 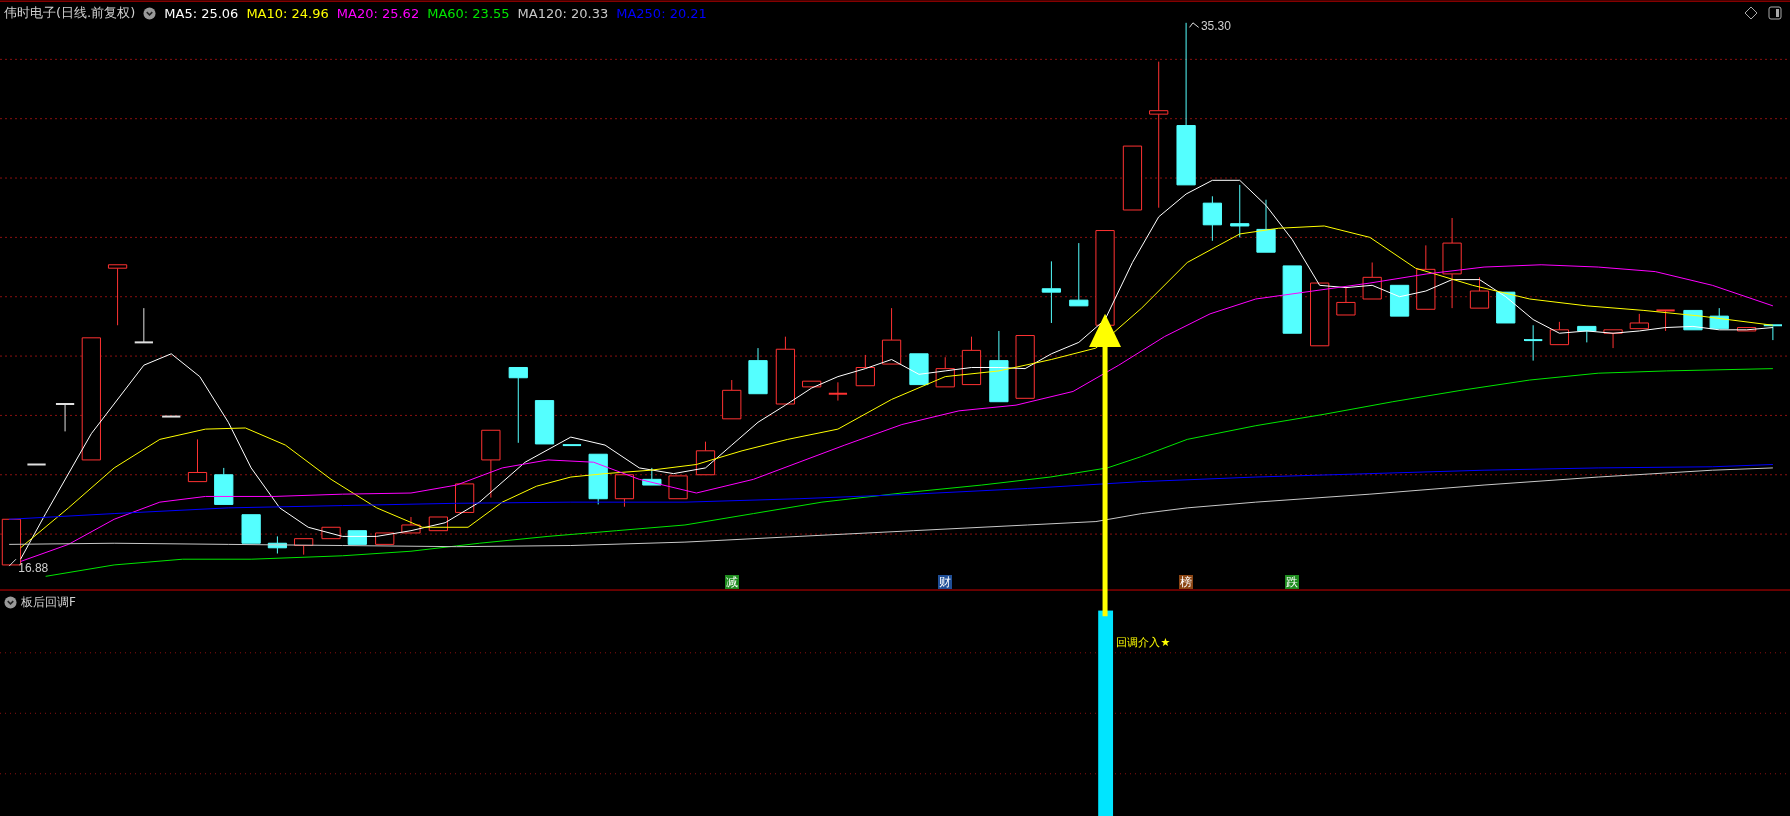 I want to click on indicator-name: 板后回调F, so click(x=48, y=603).